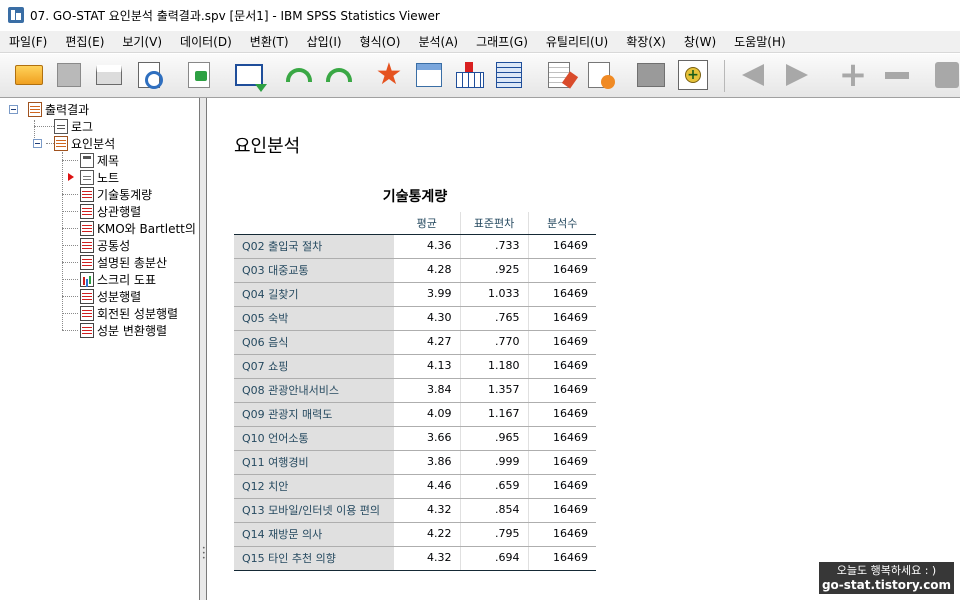 The width and height of the screenshot is (960, 600). What do you see at coordinates (599, 75) in the screenshot?
I see `insert-script-icon` at bounding box center [599, 75].